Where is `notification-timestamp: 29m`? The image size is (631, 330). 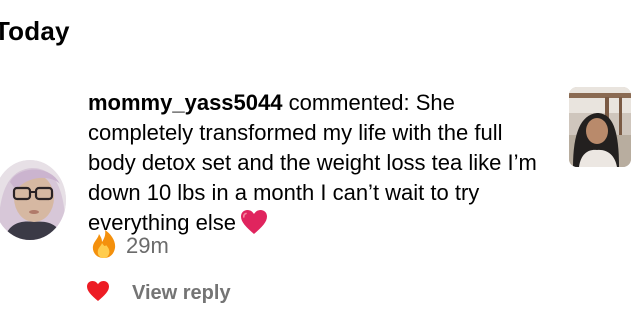 notification-timestamp: 29m is located at coordinates (147, 245).